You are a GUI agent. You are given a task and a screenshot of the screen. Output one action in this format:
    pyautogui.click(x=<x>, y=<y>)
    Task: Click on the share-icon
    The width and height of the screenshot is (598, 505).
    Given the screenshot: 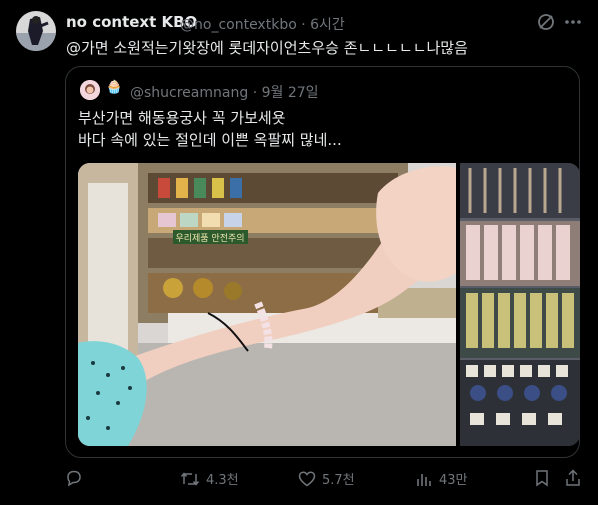 What is the action you would take?
    pyautogui.click(x=573, y=478)
    